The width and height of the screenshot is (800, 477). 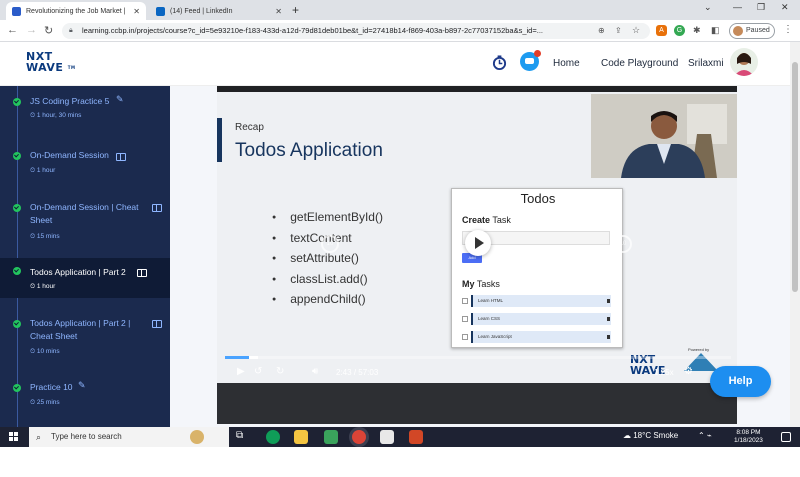 I want to click on sidebar-item-on-demand-cheat-sheet: On-Demand Session | Cheat Sheet ⏲ 15 mins, so click(x=85, y=223).